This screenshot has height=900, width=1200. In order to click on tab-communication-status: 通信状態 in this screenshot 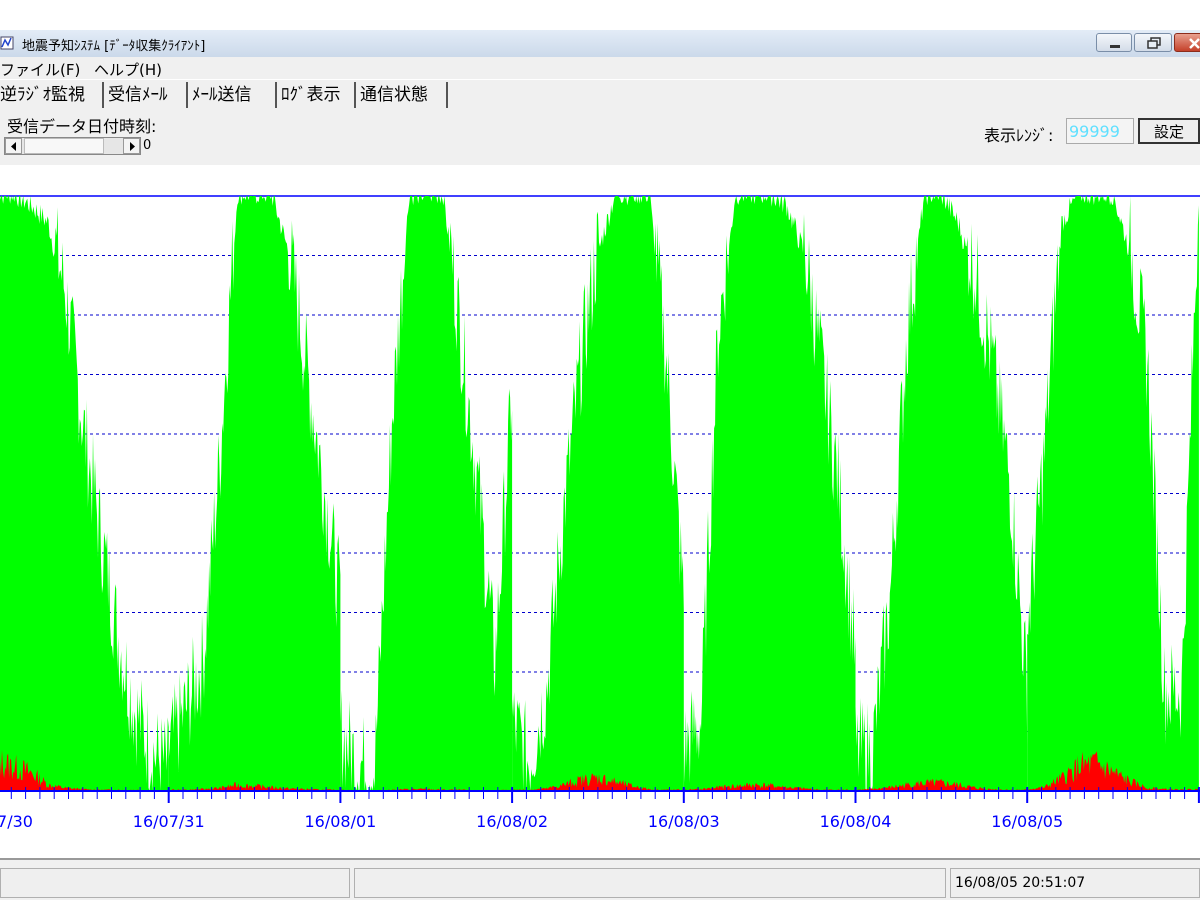, I will do `click(404, 95)`.